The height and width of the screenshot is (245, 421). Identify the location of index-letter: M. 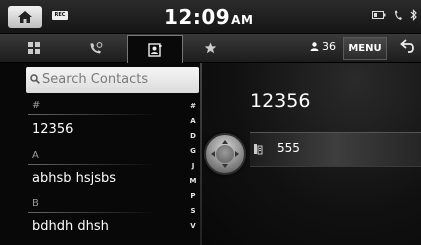
(193, 181).